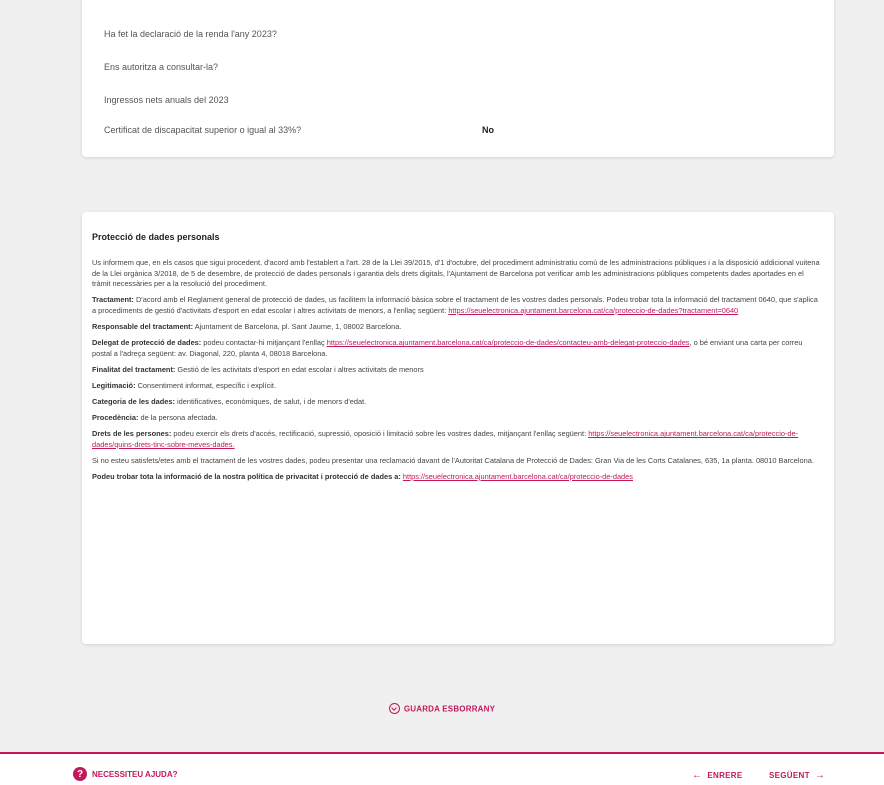 The height and width of the screenshot is (785, 884). What do you see at coordinates (725, 775) in the screenshot?
I see `back-label: ENRERE` at bounding box center [725, 775].